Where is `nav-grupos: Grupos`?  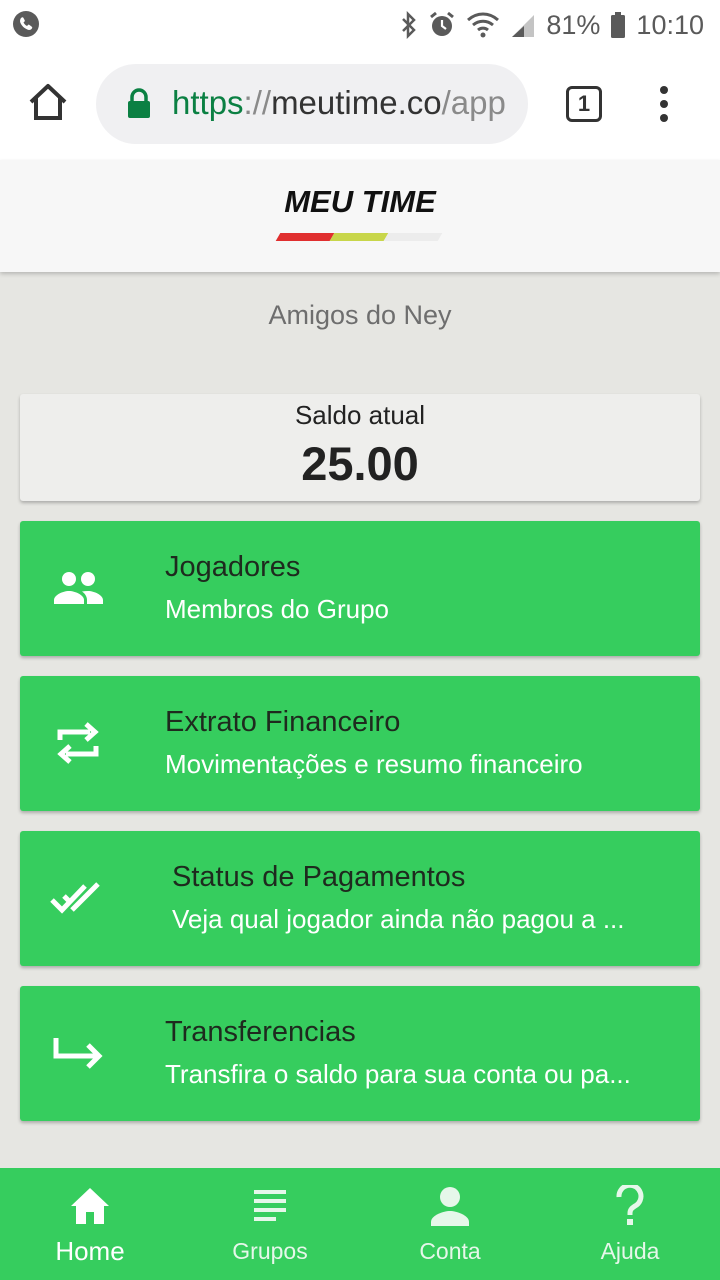 nav-grupos: Grupos is located at coordinates (270, 1224).